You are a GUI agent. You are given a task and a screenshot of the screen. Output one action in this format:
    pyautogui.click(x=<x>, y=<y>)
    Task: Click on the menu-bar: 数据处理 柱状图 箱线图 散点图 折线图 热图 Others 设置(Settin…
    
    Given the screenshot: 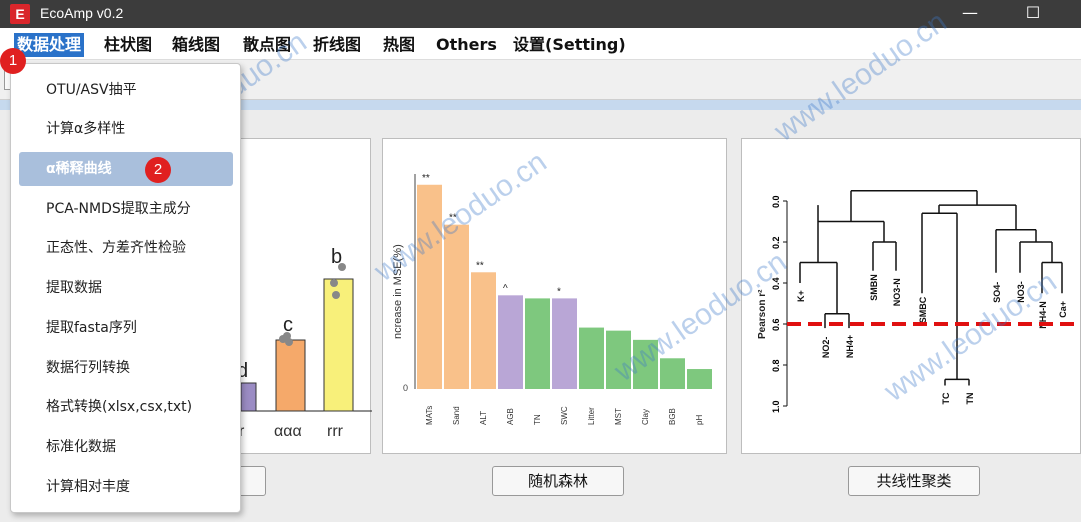 What is the action you would take?
    pyautogui.click(x=540, y=44)
    